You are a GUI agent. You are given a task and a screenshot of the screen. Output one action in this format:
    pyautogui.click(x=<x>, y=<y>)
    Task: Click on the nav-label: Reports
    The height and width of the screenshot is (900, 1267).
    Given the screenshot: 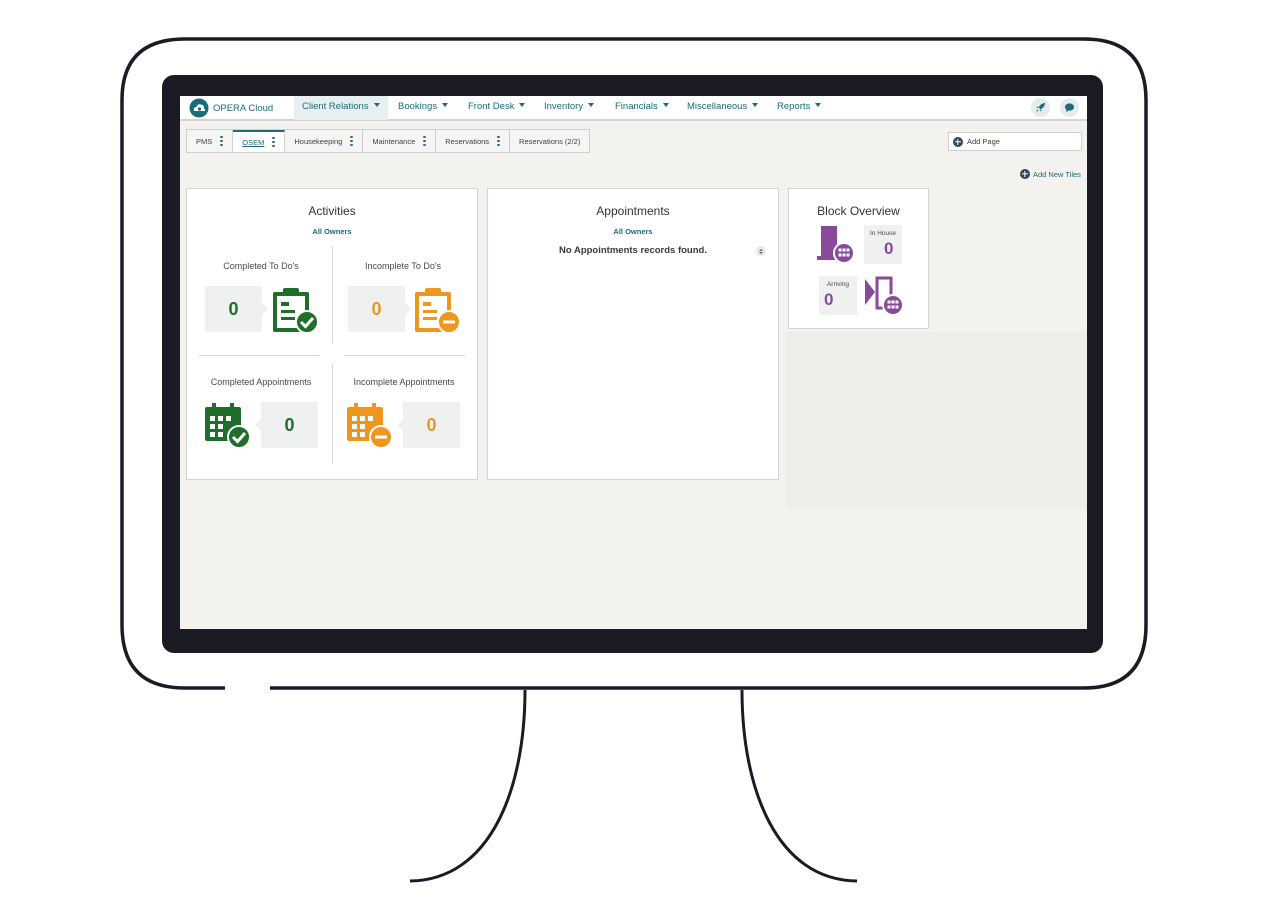 What is the action you would take?
    pyautogui.click(x=794, y=106)
    